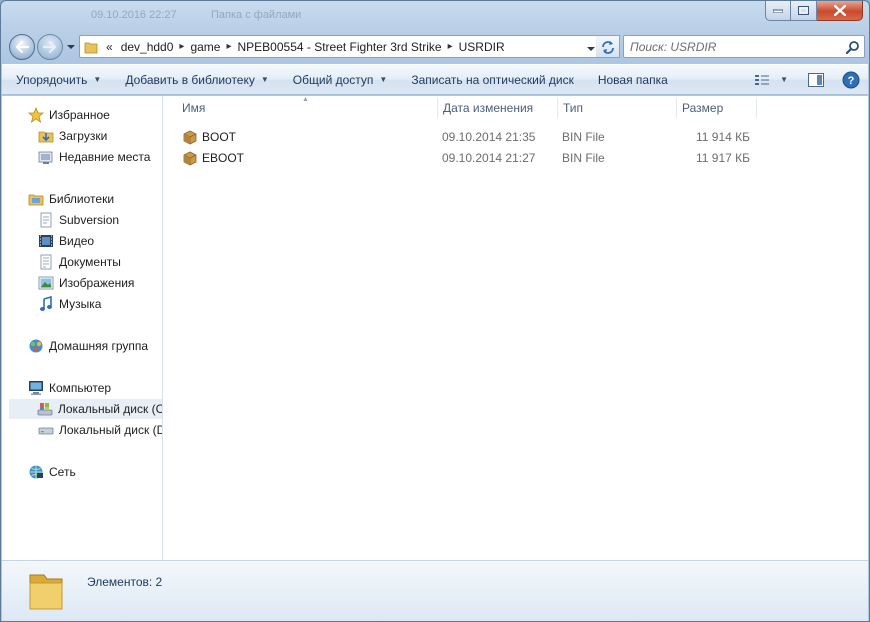 The height and width of the screenshot is (622, 870). I want to click on minimize-icon, so click(778, 11).